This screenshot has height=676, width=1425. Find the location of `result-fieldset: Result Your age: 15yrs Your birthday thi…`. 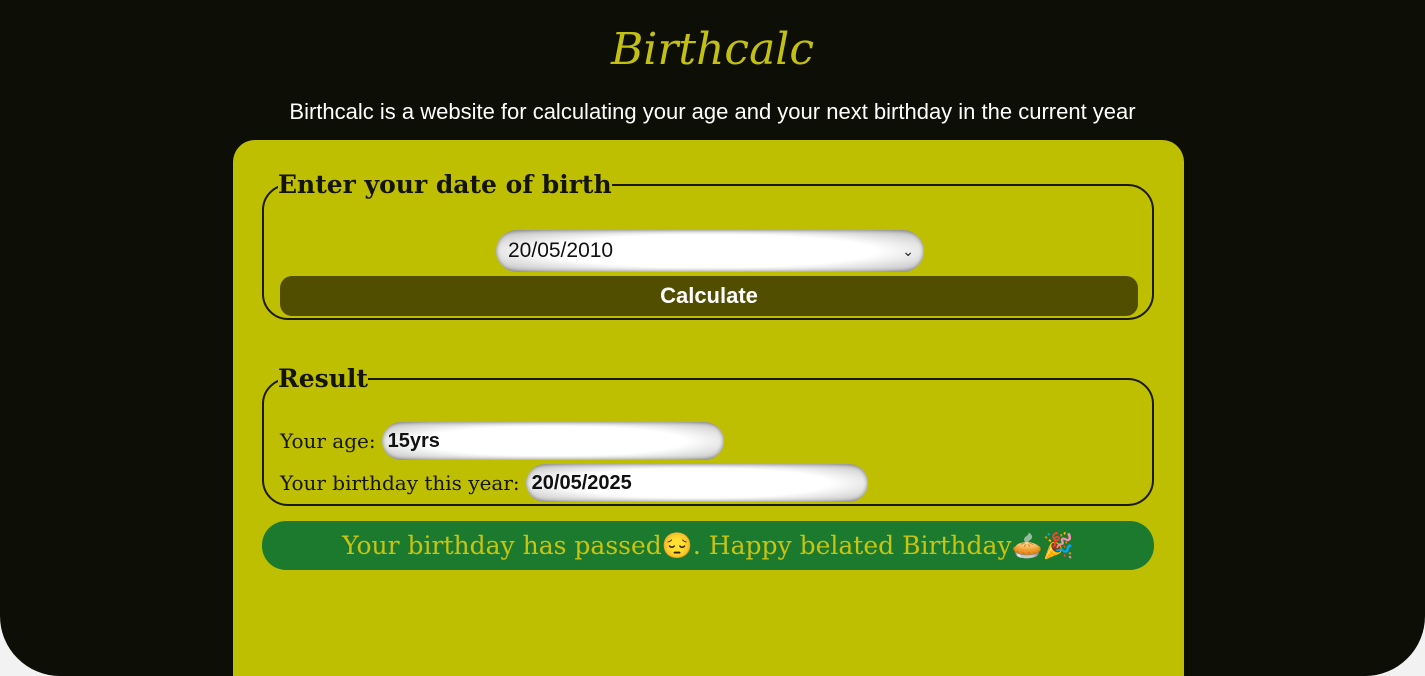

result-fieldset: Result Your age: 15yrs Your birthday thi… is located at coordinates (708, 435).